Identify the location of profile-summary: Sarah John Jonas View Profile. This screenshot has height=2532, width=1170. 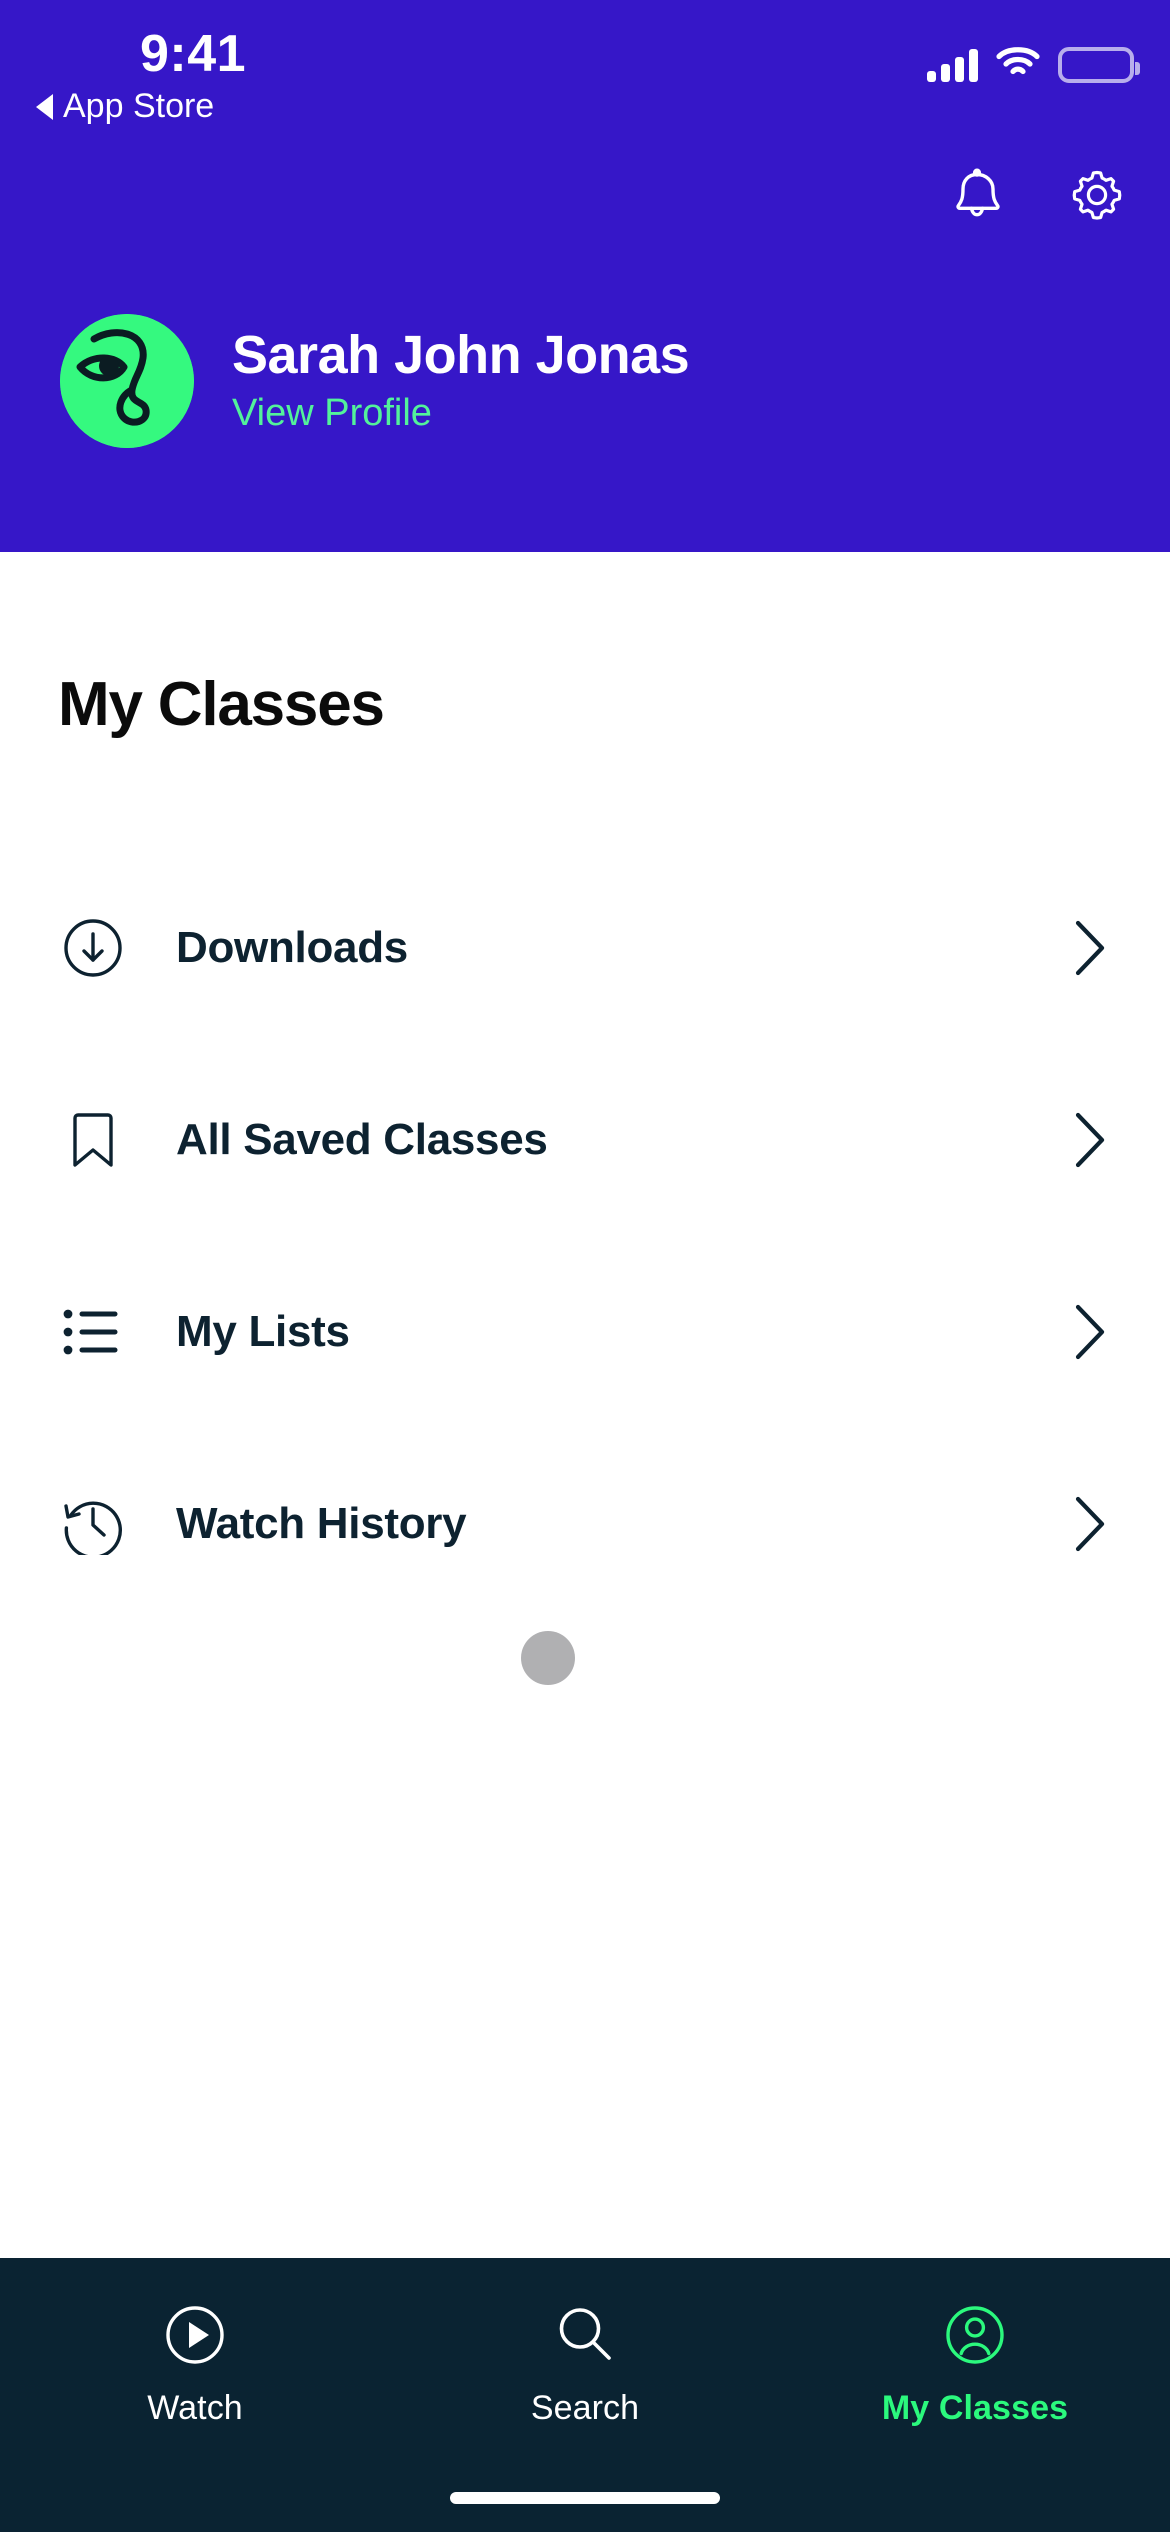
(375, 381).